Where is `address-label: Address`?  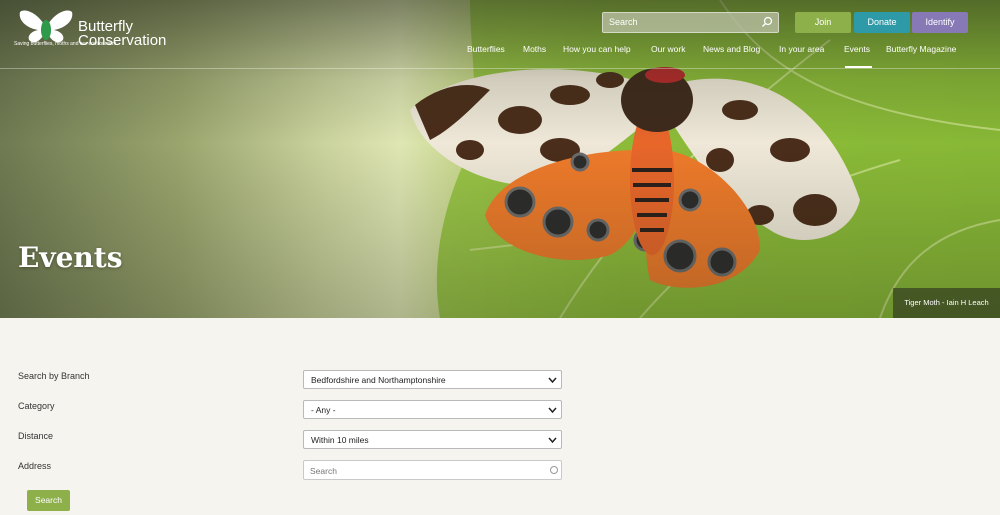
address-label: Address is located at coordinates (35, 466).